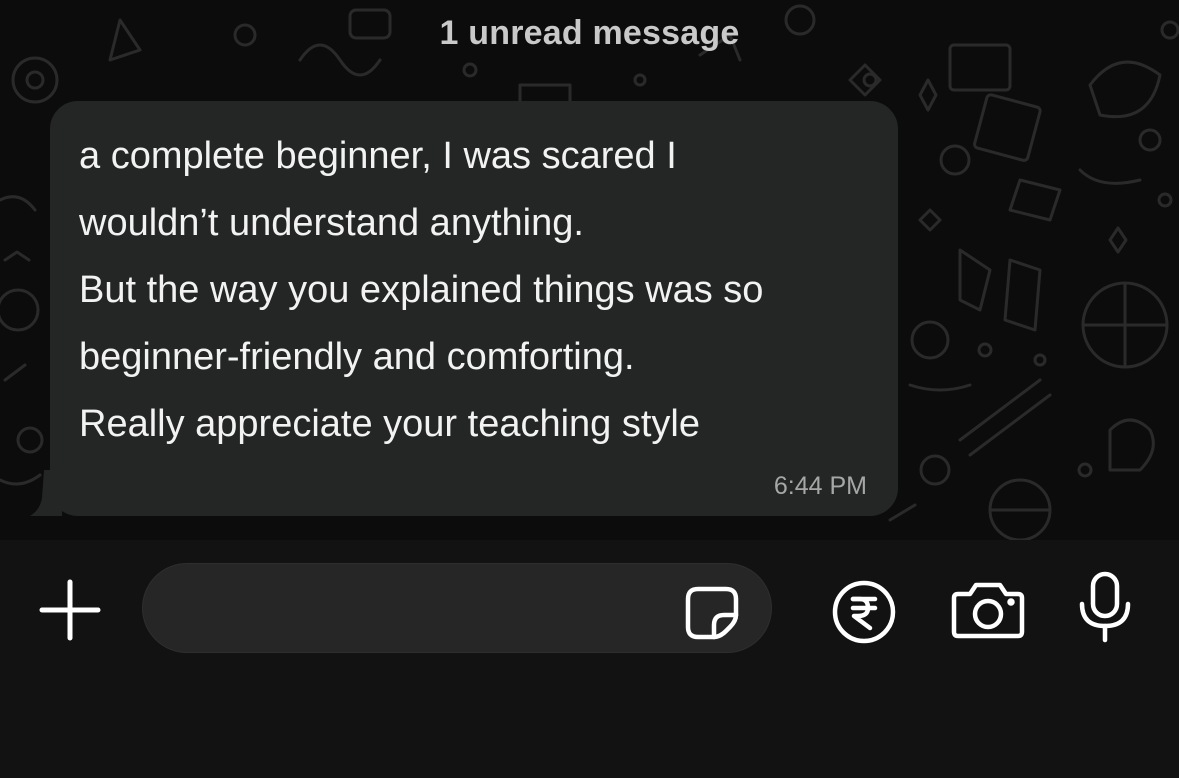 Image resolution: width=1179 pixels, height=778 pixels. I want to click on sticker-icon, so click(712, 613).